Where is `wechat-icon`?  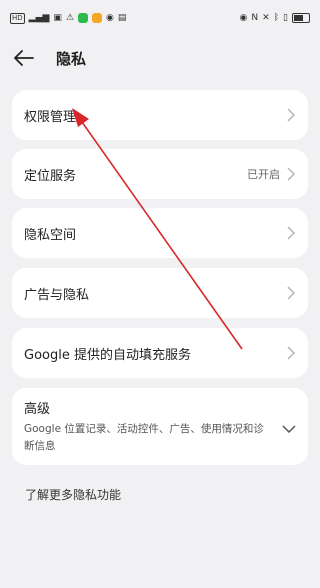 wechat-icon is located at coordinates (83, 18).